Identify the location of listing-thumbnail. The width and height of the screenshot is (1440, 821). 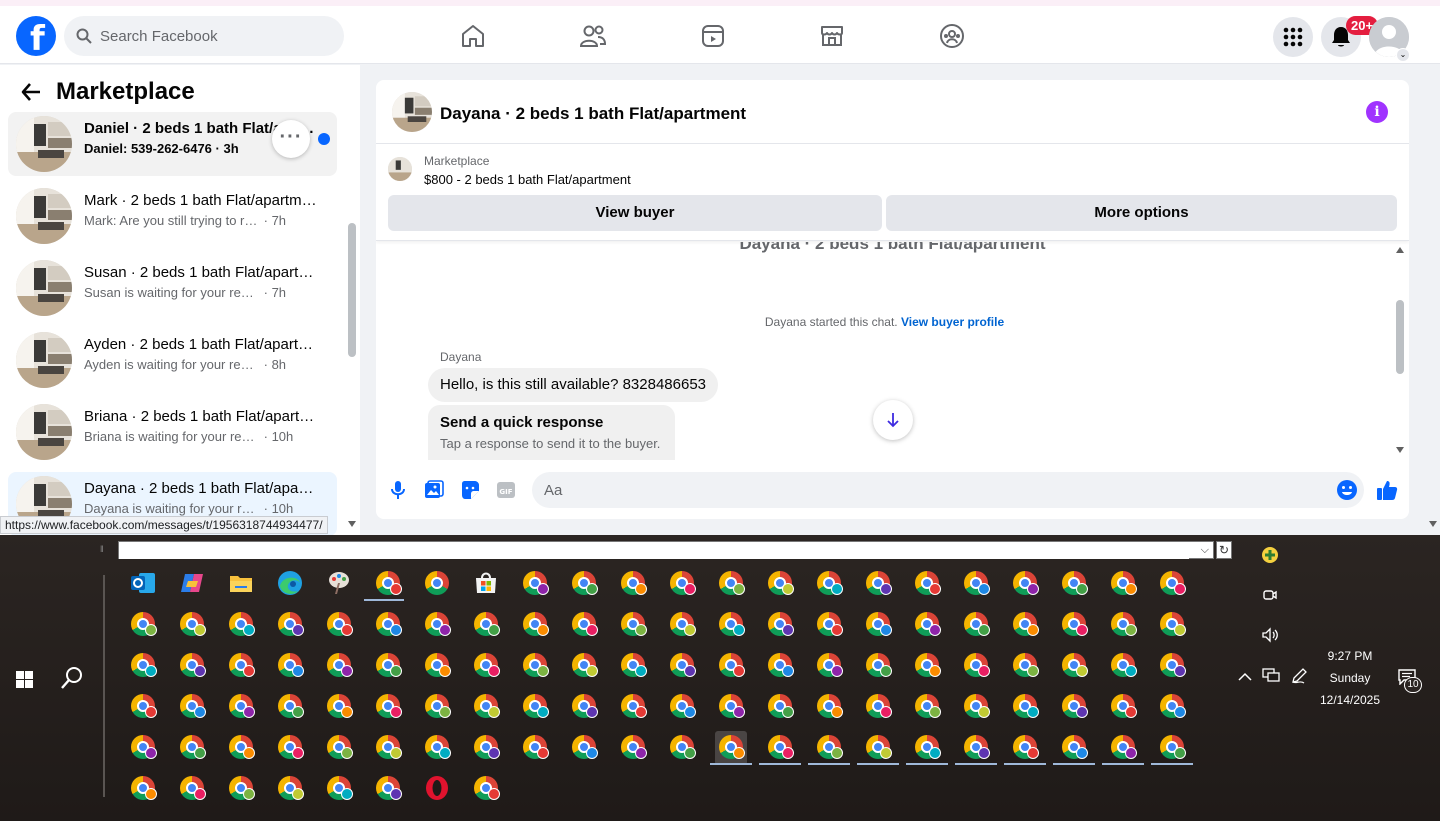
(412, 112).